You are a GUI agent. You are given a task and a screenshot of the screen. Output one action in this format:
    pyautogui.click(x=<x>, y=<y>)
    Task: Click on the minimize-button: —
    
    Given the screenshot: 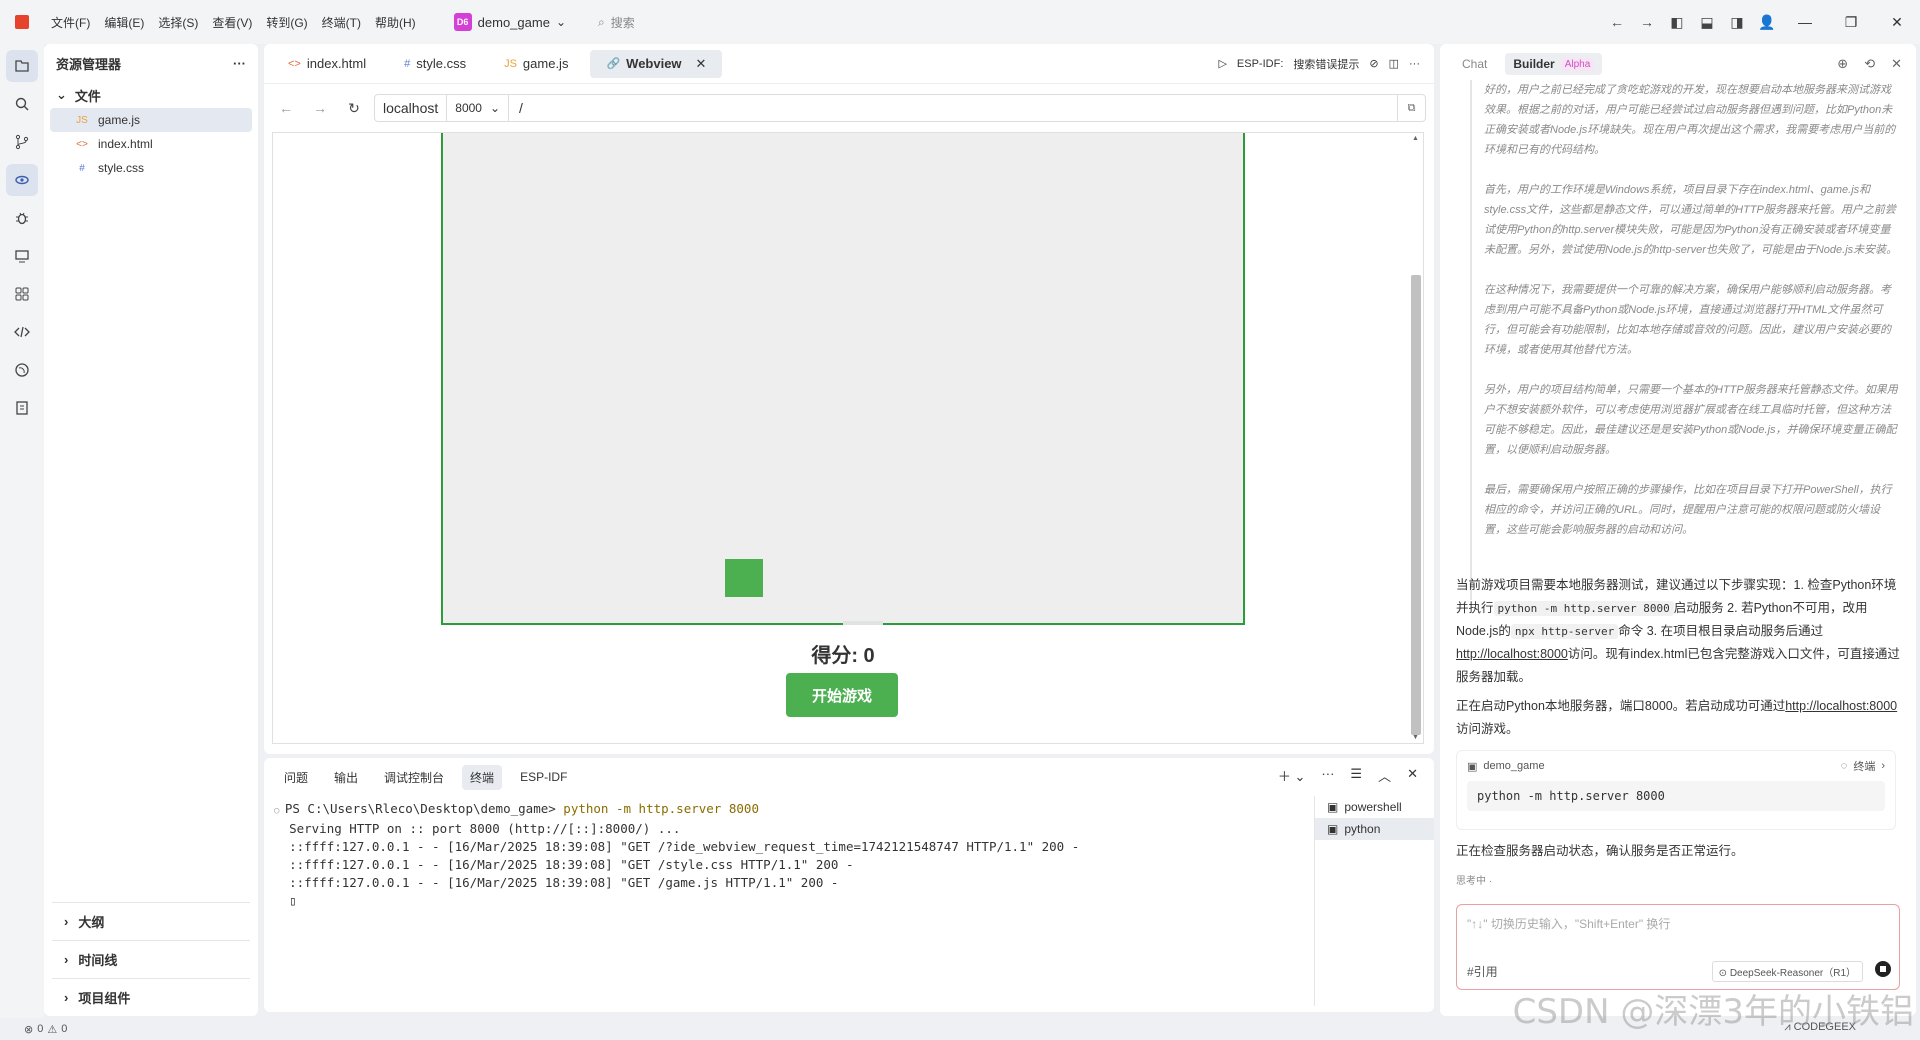 What is the action you would take?
    pyautogui.click(x=1805, y=22)
    